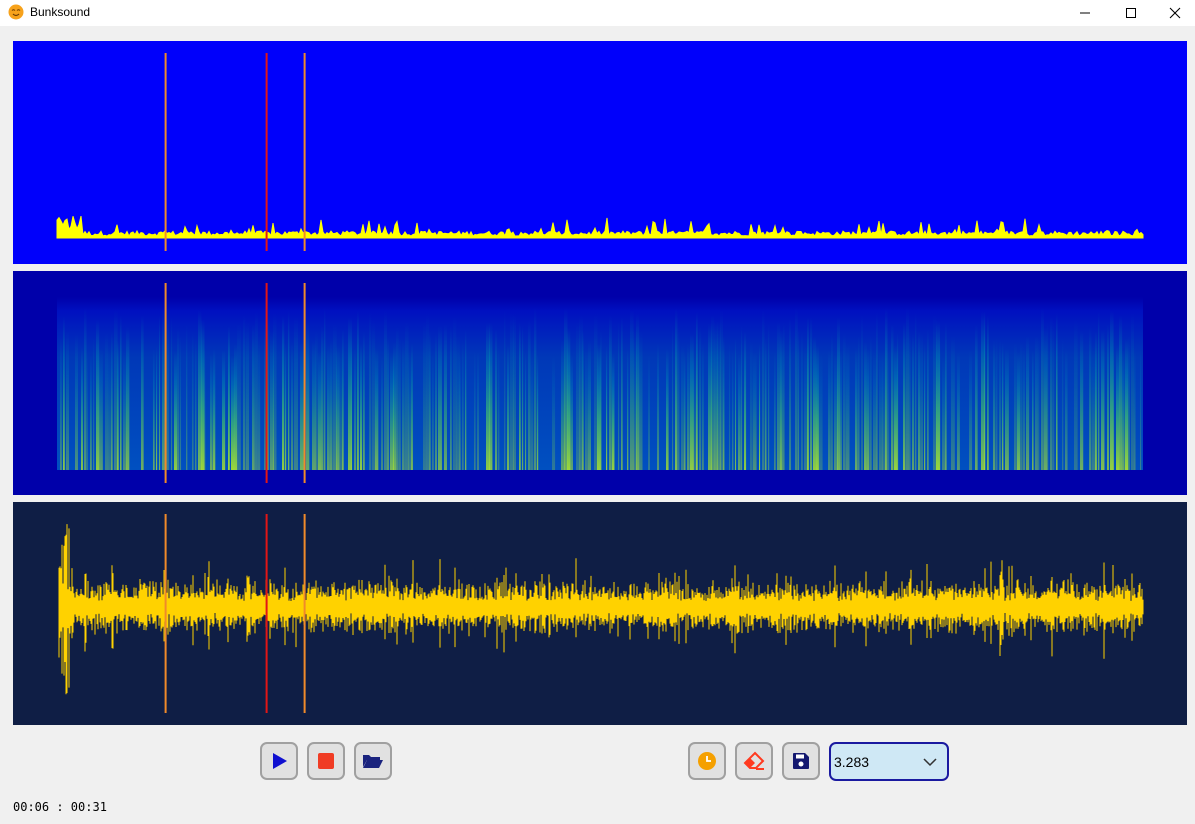 The width and height of the screenshot is (1195, 824). Describe the element at coordinates (754, 761) in the screenshot. I see `erase-button` at that location.